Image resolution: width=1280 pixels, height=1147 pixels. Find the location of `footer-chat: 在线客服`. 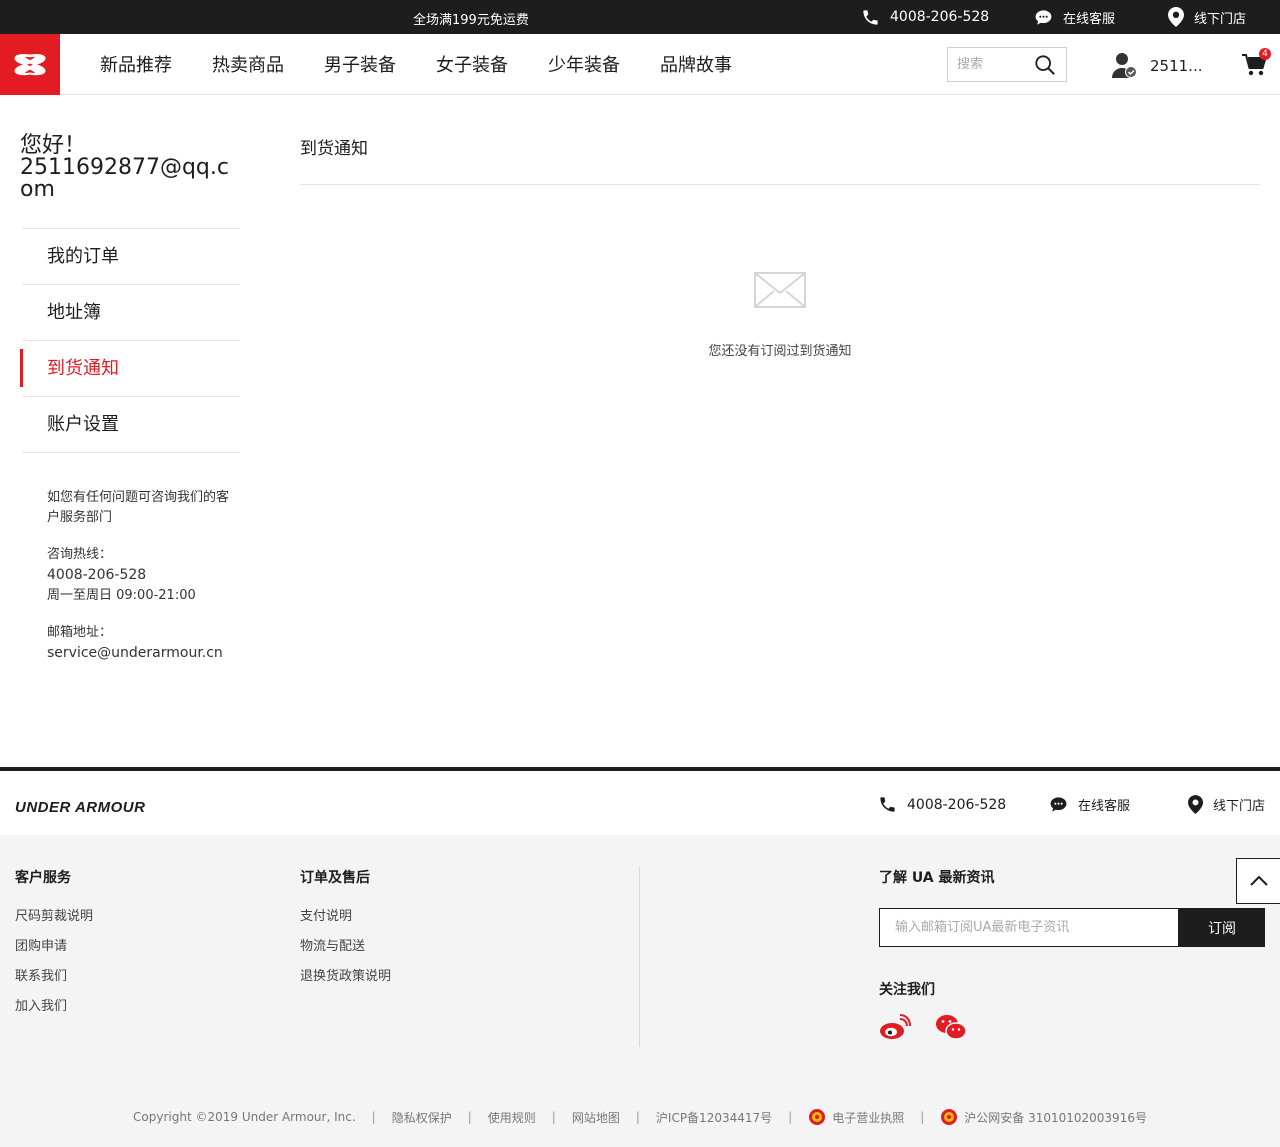

footer-chat: 在线客服 is located at coordinates (1089, 804).